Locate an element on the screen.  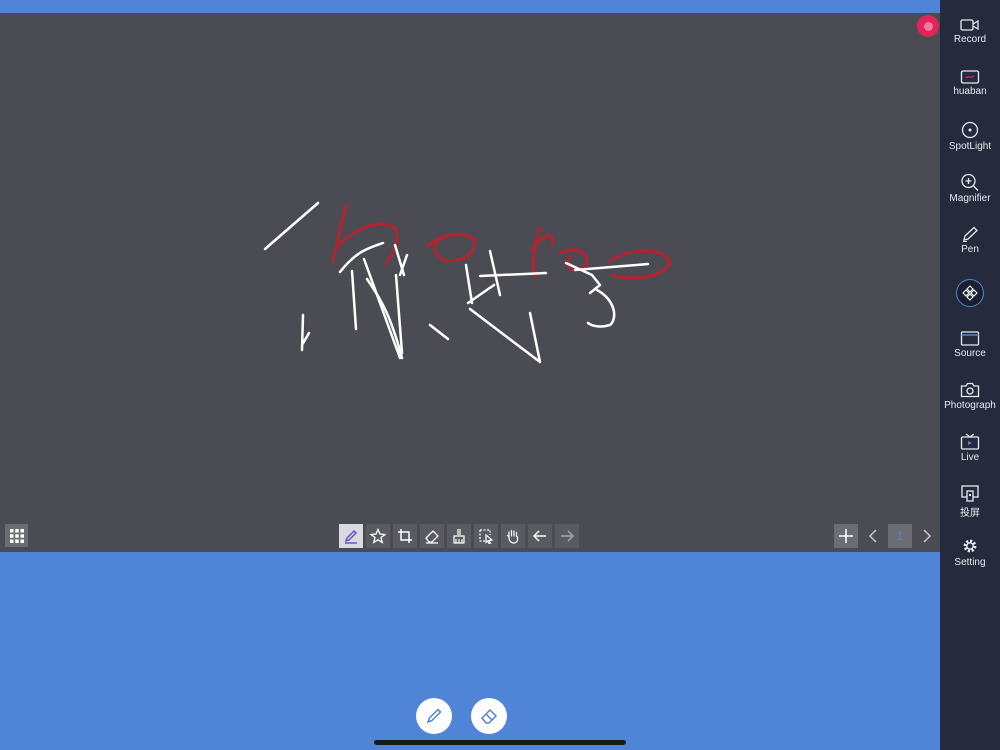
drawing-toolbar is located at coordinates (459, 536).